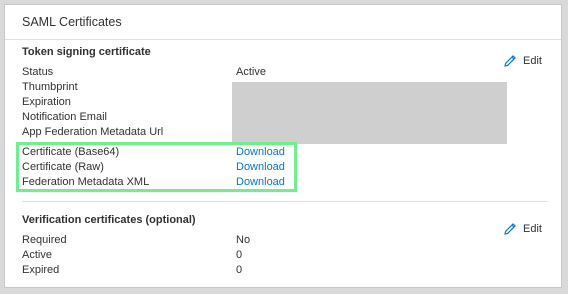 The image size is (568, 294). What do you see at coordinates (71, 152) in the screenshot?
I see `certificate-base64-label: Certificate (Base64)` at bounding box center [71, 152].